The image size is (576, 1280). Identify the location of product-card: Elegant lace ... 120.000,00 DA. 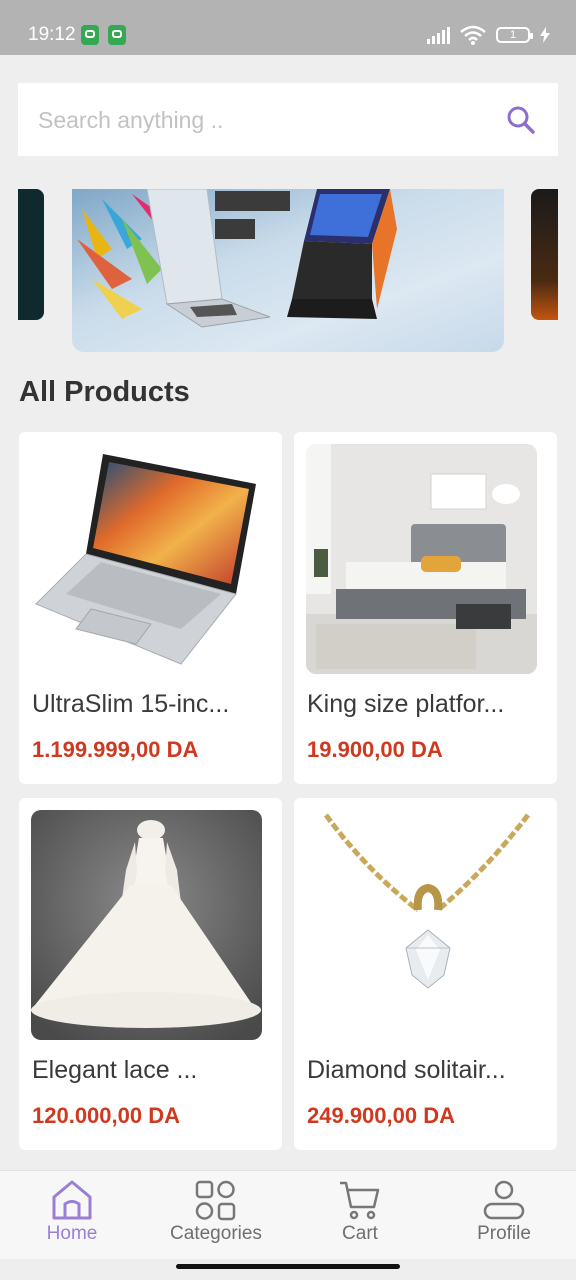
(150, 974).